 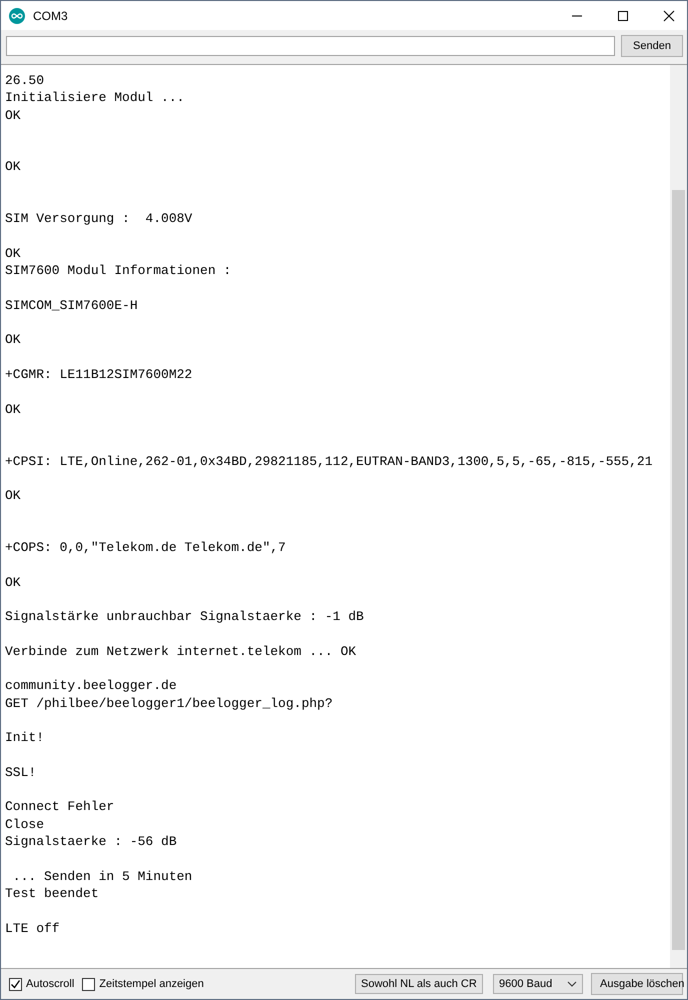 What do you see at coordinates (146, 547) in the screenshot?
I see `output-line: +COPS: 0,0,"Telekom.de Telekom.de",7` at bounding box center [146, 547].